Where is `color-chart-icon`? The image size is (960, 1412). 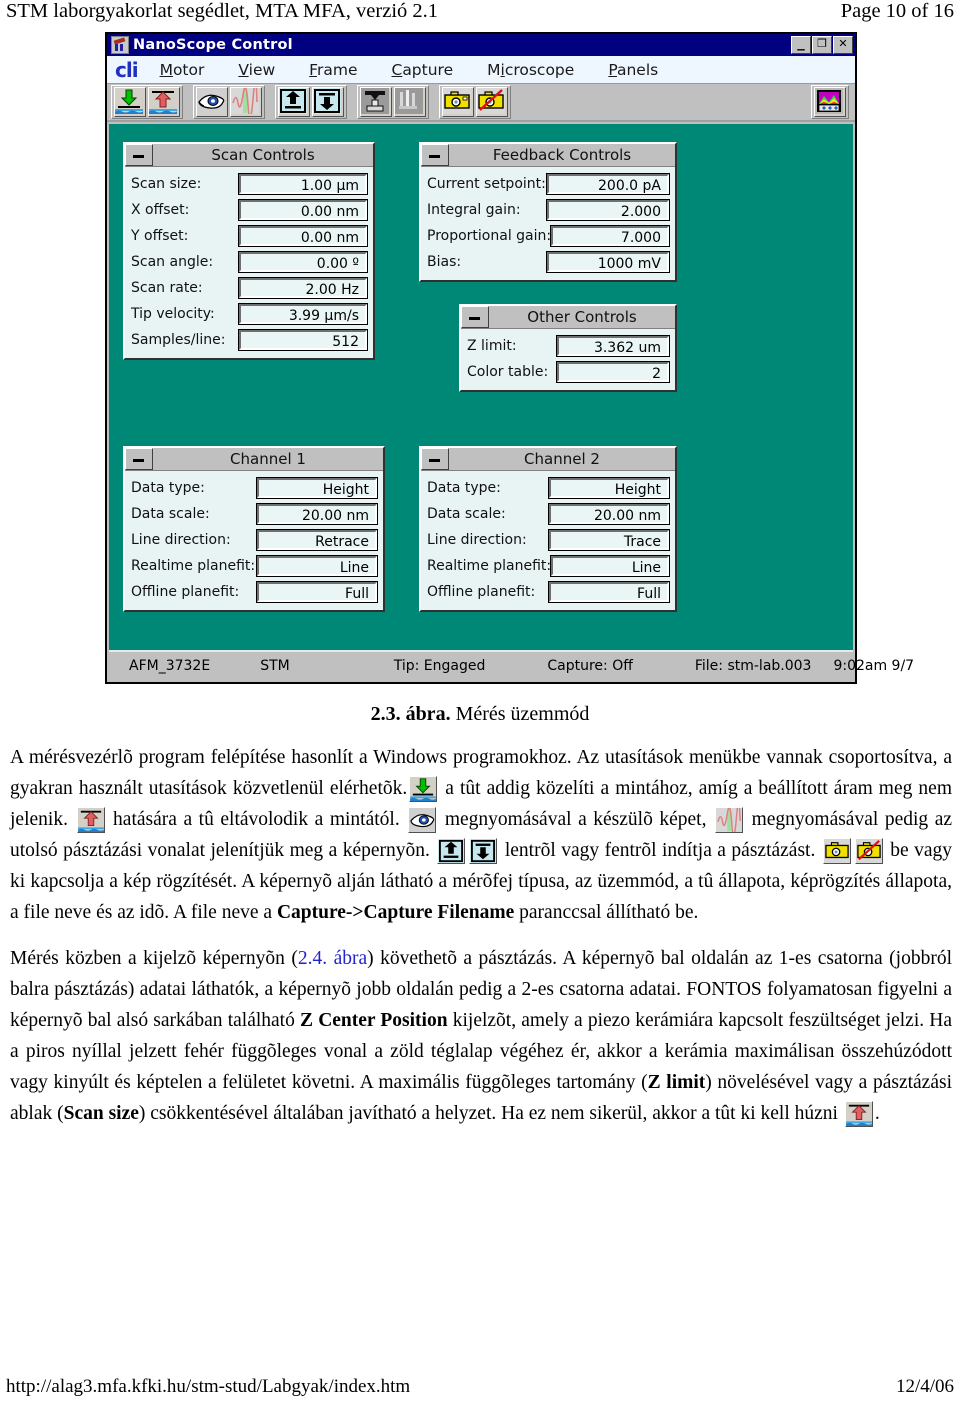
color-chart-icon is located at coordinates (830, 102).